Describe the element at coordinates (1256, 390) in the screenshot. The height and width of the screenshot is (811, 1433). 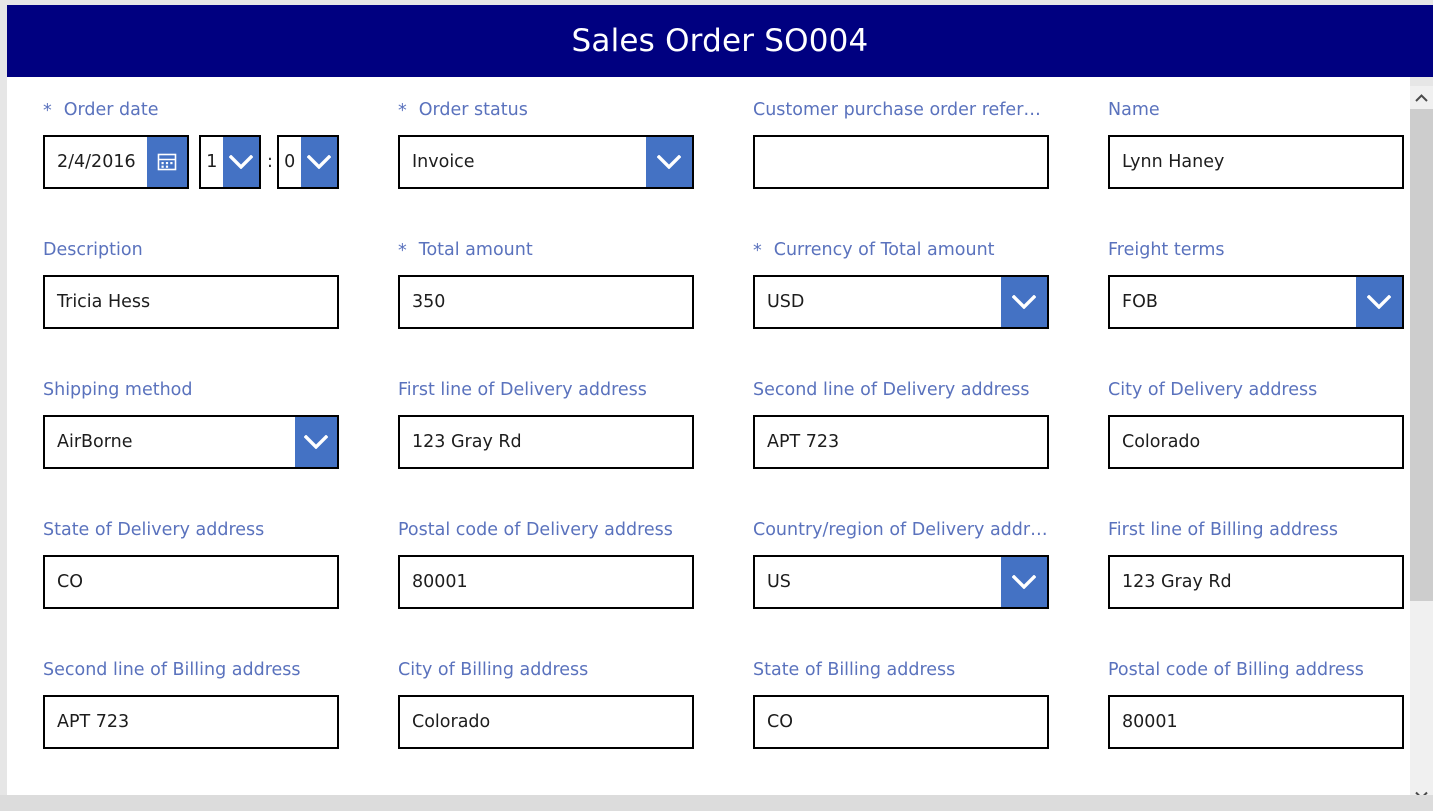
I see `label-city-of-delivery-address: City of Delivery address` at that location.